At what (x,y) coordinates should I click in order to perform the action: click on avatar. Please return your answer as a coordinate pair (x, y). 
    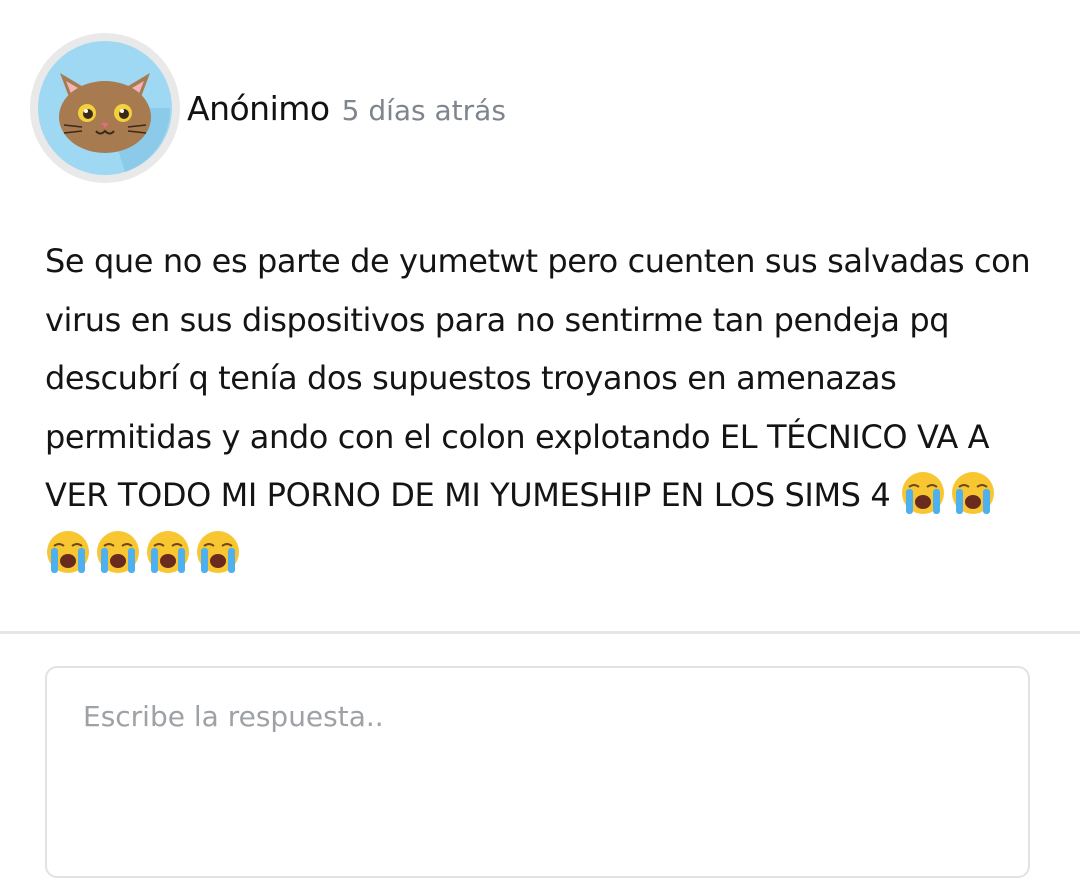
    Looking at the image, I should click on (105, 108).